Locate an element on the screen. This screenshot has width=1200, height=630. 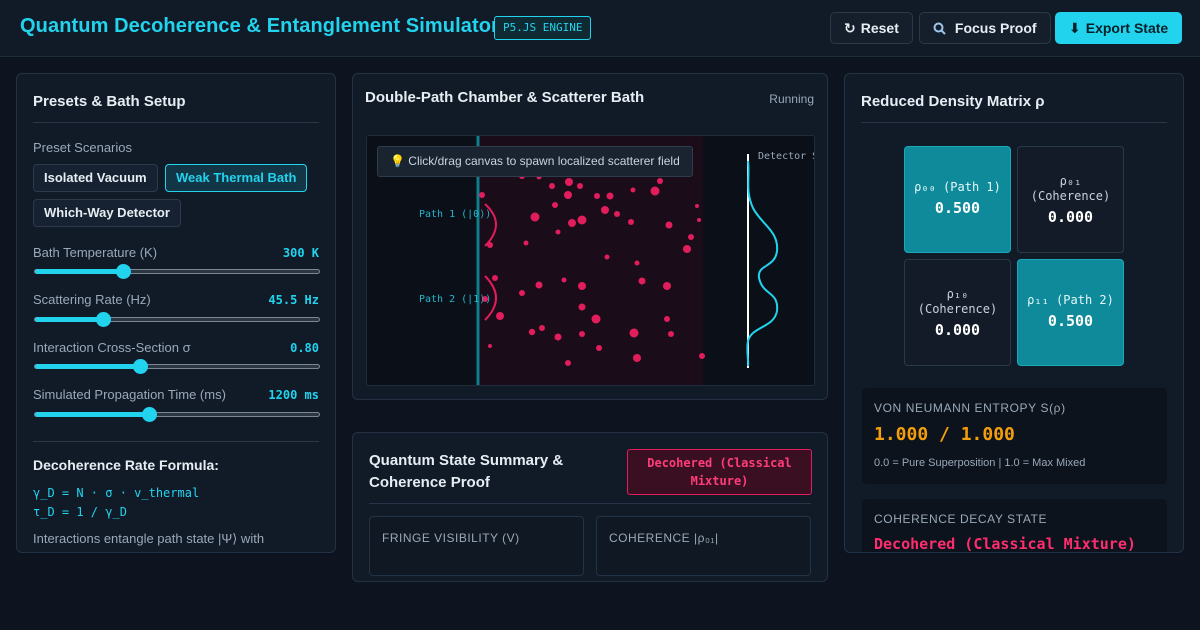
propagation-time-slider is located at coordinates (177, 414).